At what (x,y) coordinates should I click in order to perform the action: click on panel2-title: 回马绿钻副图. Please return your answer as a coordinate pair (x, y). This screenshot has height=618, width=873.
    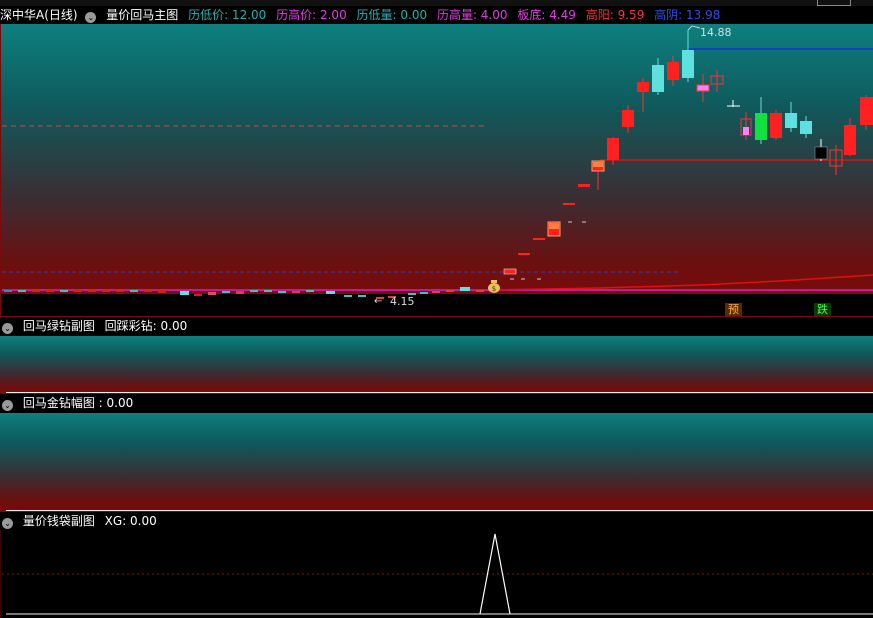
    Looking at the image, I should click on (59, 326).